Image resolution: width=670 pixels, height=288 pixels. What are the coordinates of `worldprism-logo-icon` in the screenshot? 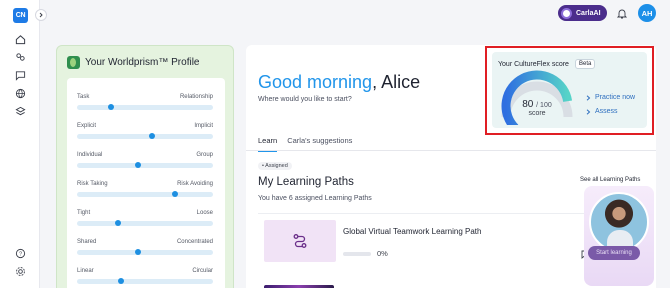 It's located at (73, 62).